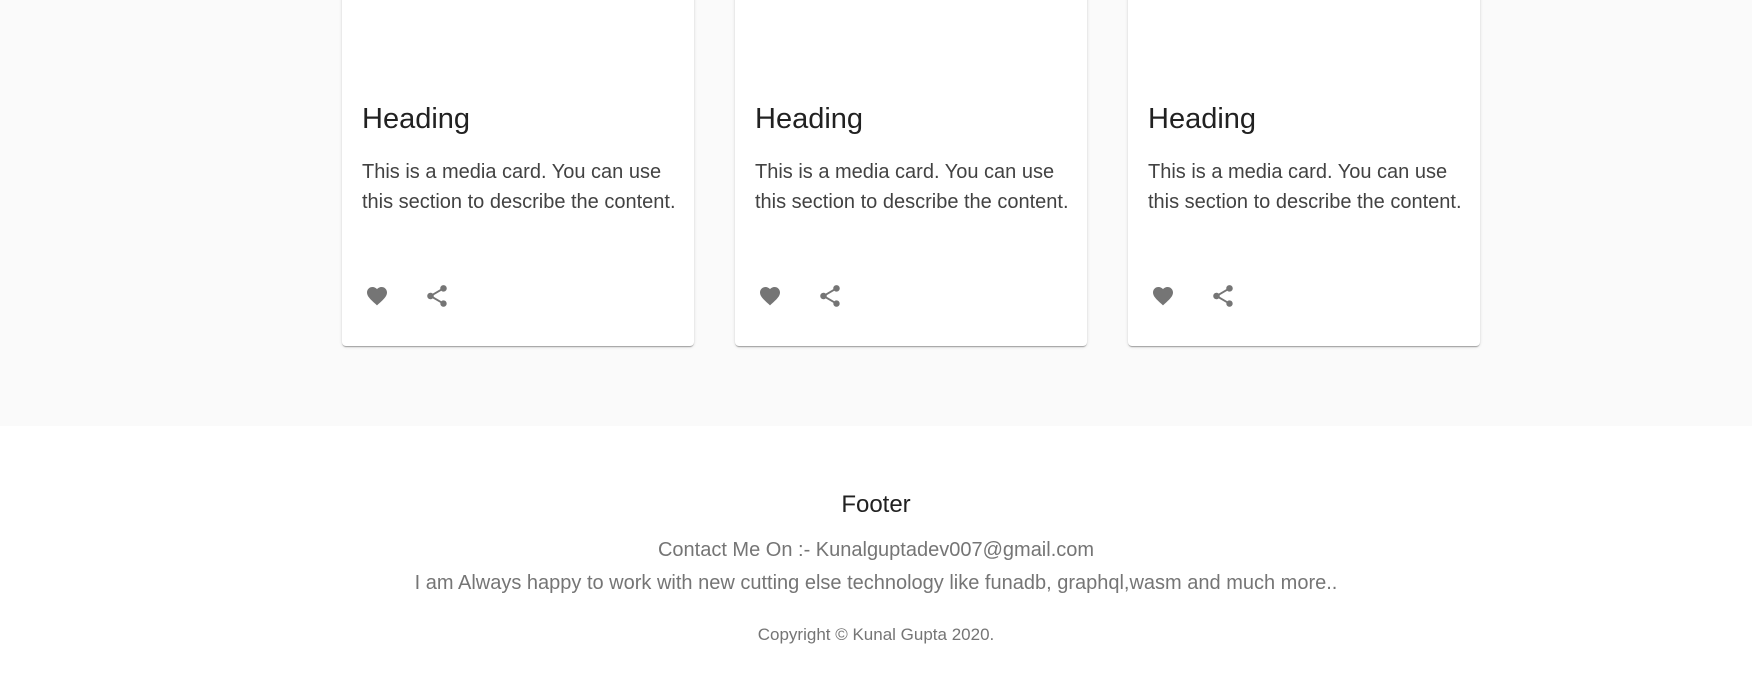 This screenshot has height=699, width=1752. Describe the element at coordinates (876, 504) in the screenshot. I see `footer-title: Footer` at that location.